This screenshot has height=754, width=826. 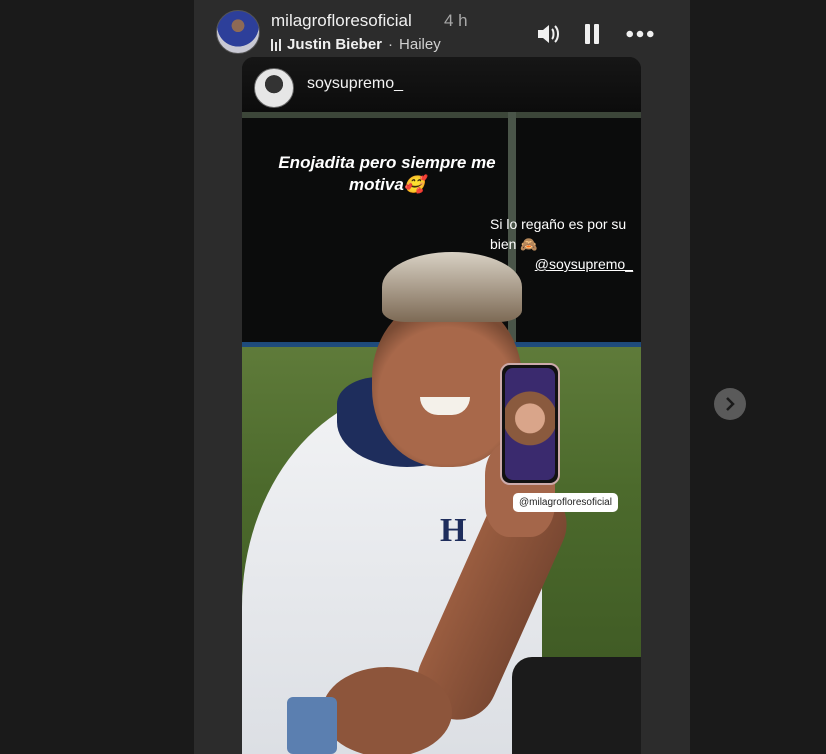 I want to click on music-song: Hailey, so click(x=420, y=44).